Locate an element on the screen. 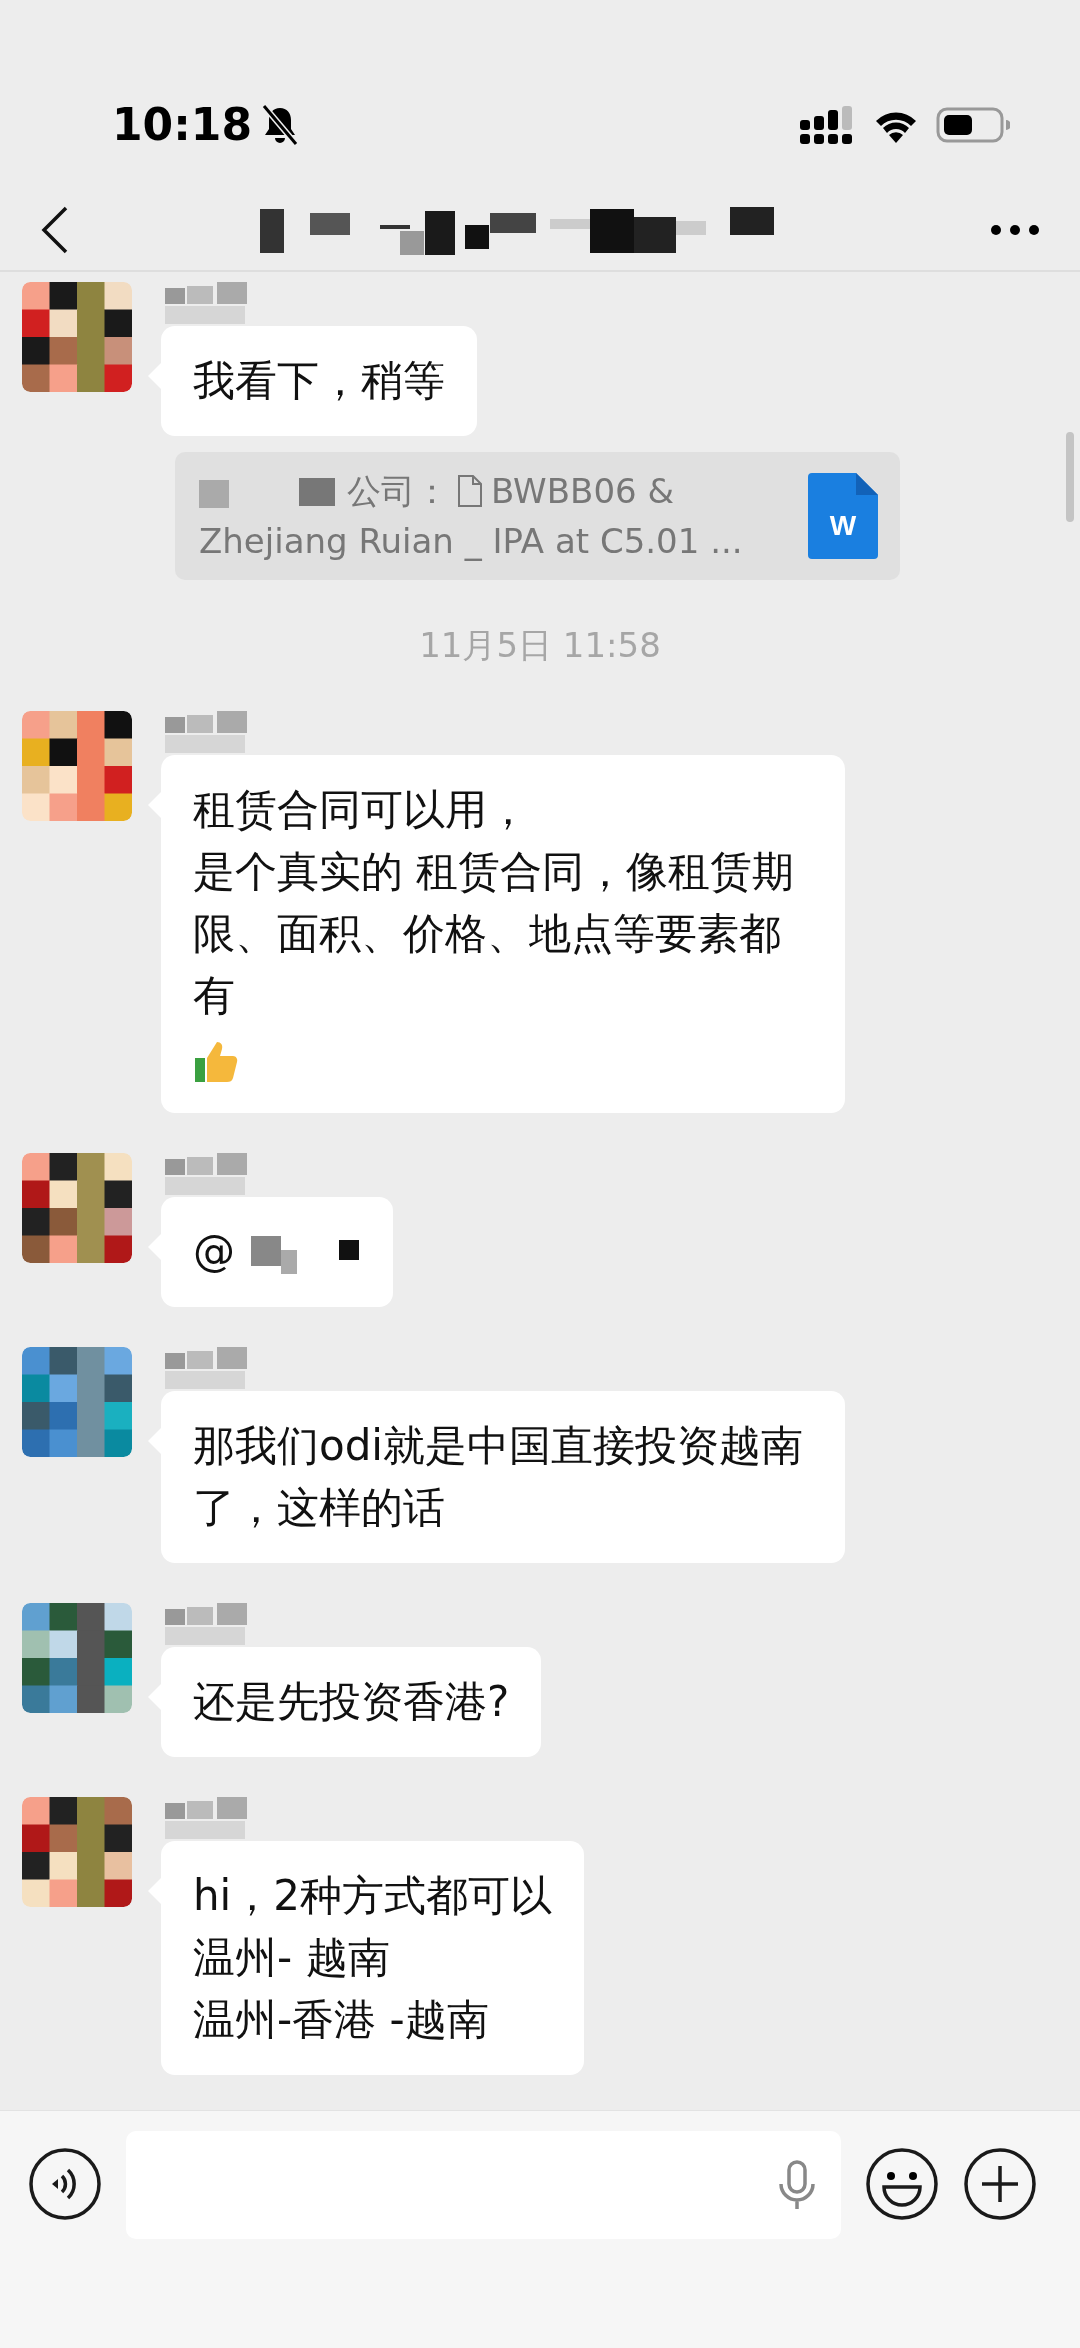 This screenshot has width=1080, height=2348. microphone-icon is located at coordinates (797, 2185).